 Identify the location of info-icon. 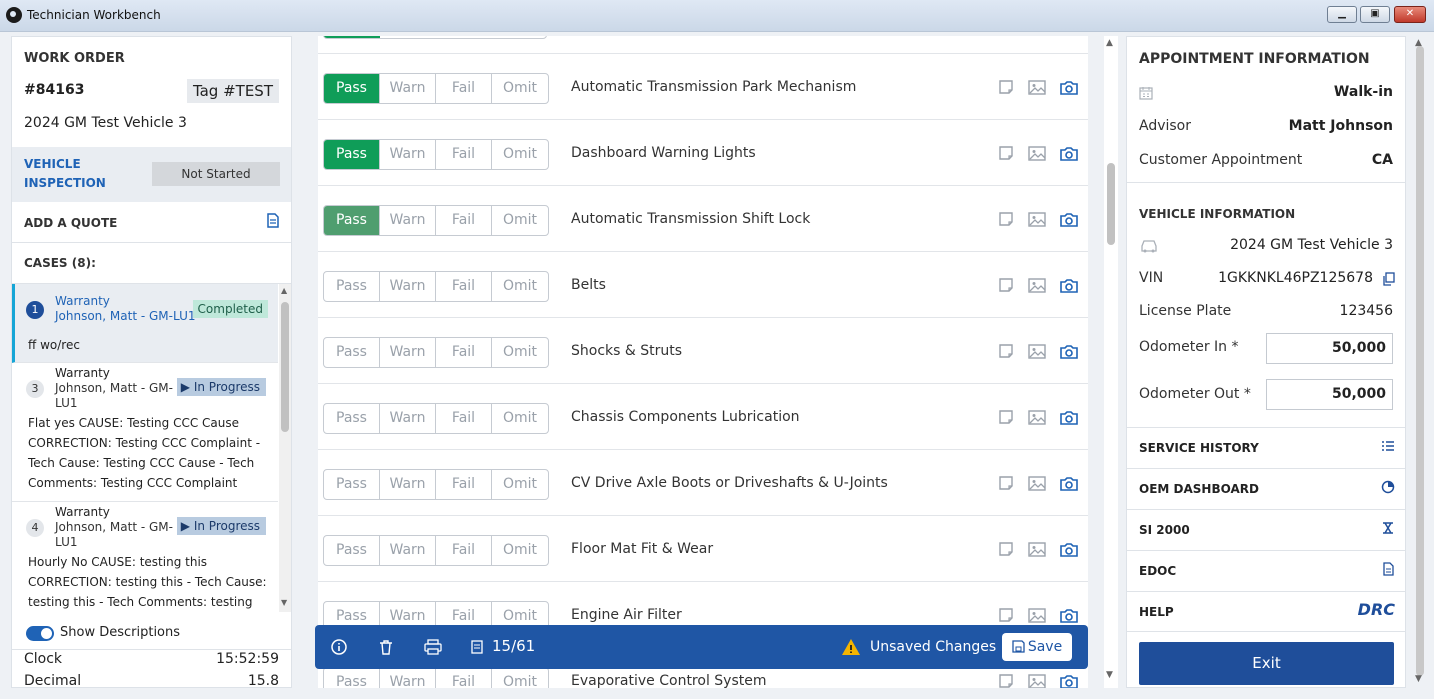
(339, 647).